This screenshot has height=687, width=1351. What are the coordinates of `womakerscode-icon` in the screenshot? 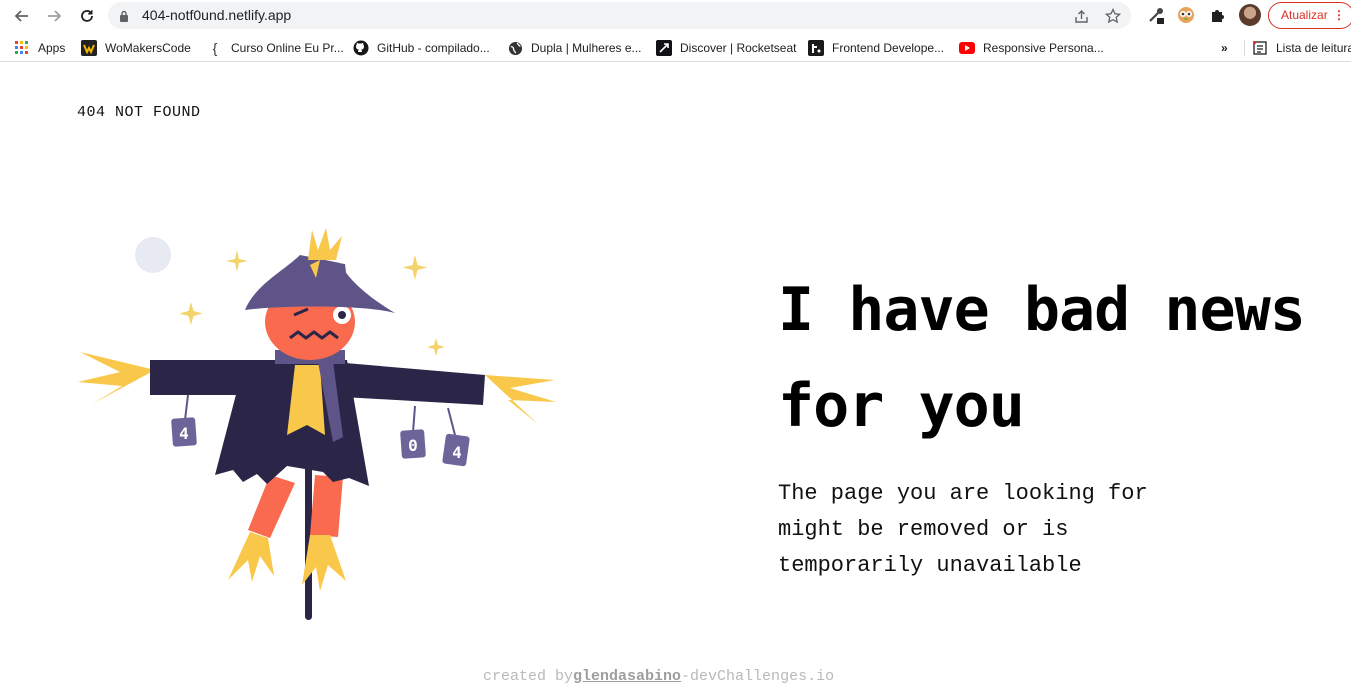 It's located at (89, 48).